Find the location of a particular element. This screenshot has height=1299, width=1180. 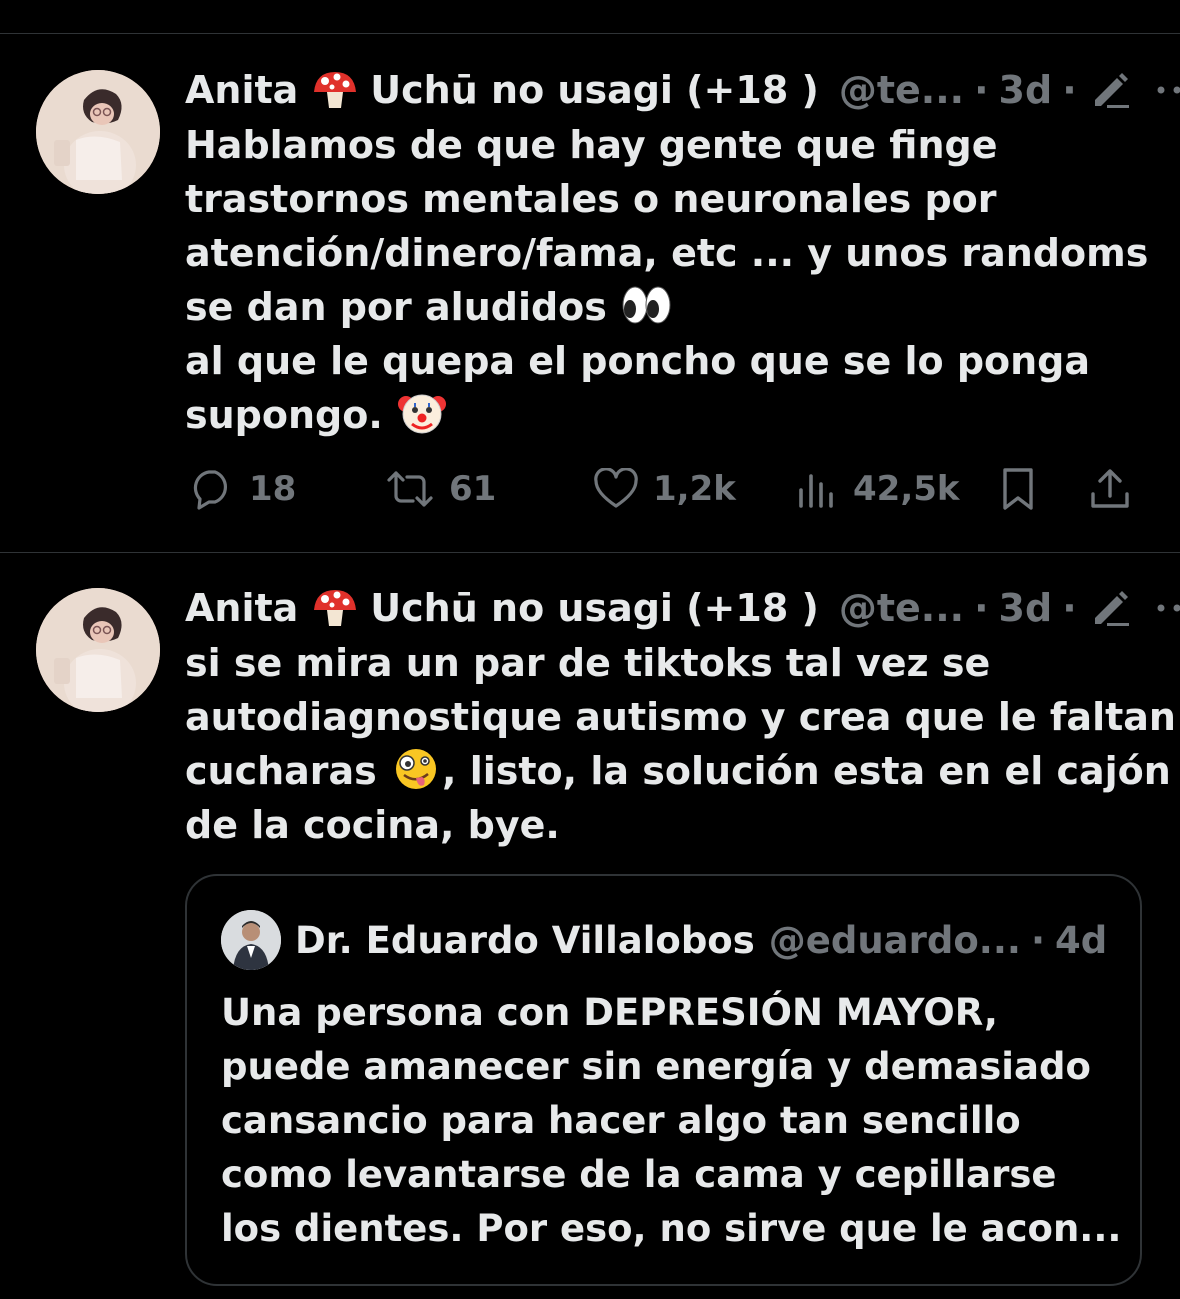

zany-face-emoji is located at coordinates (416, 769).